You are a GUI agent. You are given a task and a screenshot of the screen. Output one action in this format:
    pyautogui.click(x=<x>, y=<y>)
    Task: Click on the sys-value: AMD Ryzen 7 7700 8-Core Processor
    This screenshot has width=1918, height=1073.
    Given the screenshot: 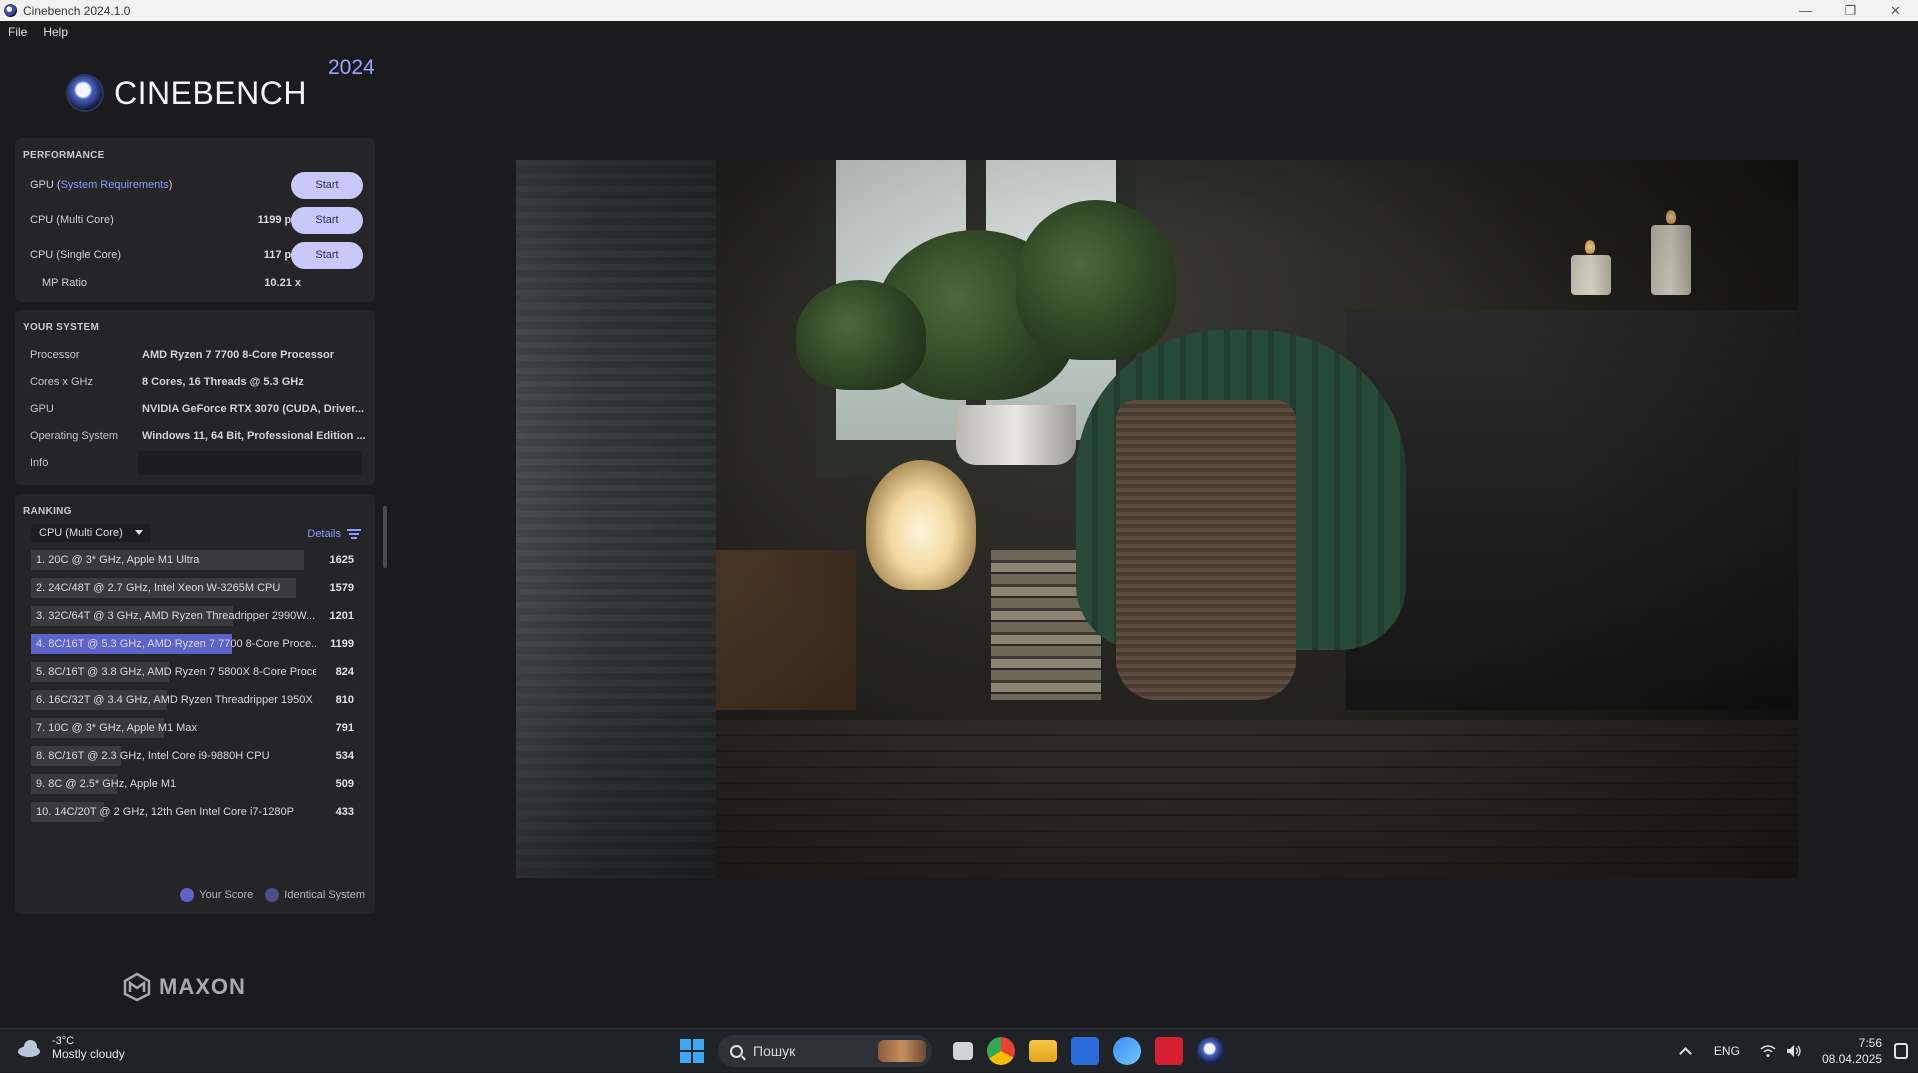 What is the action you would take?
    pyautogui.click(x=238, y=355)
    